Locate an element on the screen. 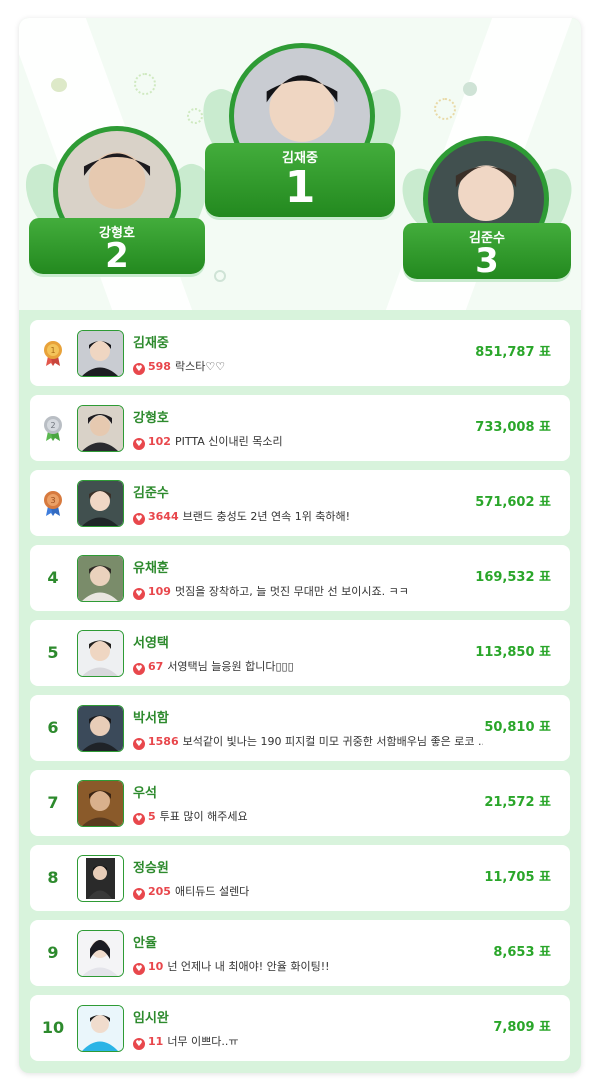 Image resolution: width=600 pixels, height=1091 pixels. cheer-text: 너무 이쁘다..ㅠ is located at coordinates (203, 1041).